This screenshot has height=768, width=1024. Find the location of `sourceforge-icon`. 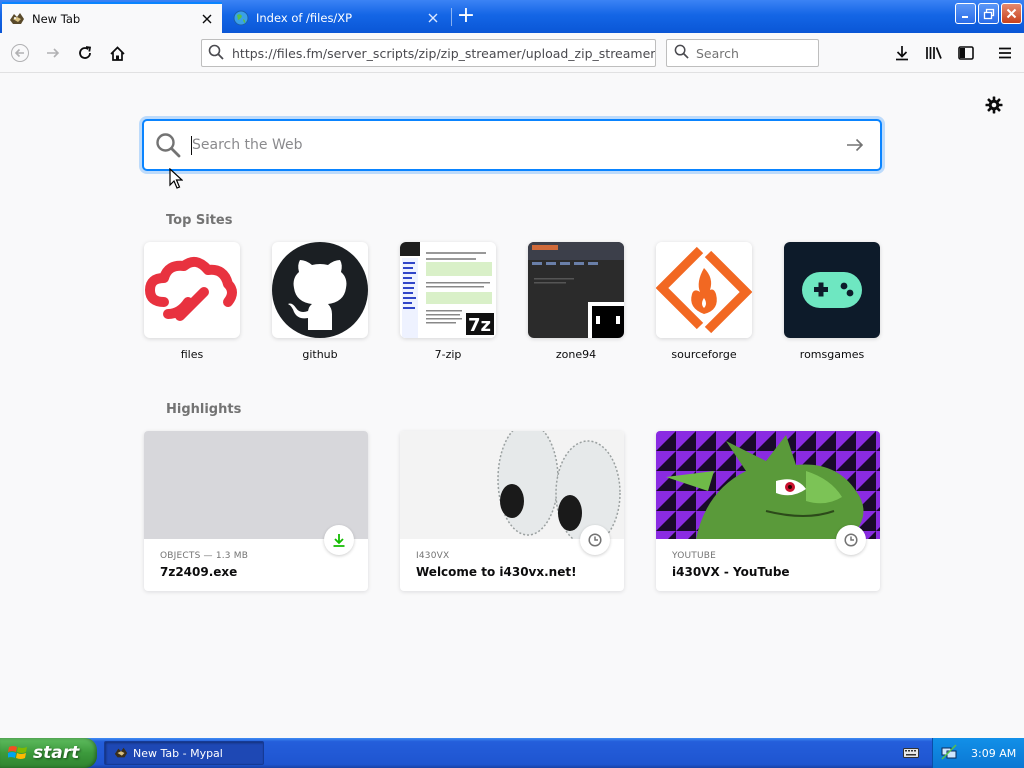

sourceforge-icon is located at coordinates (704, 290).